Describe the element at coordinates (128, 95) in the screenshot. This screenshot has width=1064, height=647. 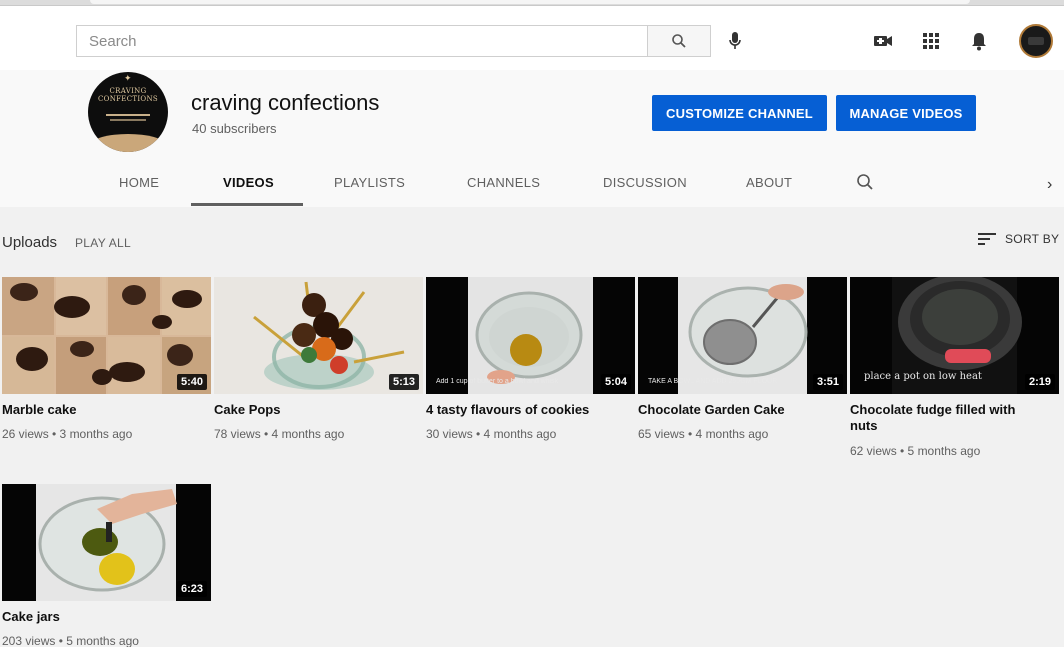
I see `logo-text: CRAVING CONFECTIONS` at that location.